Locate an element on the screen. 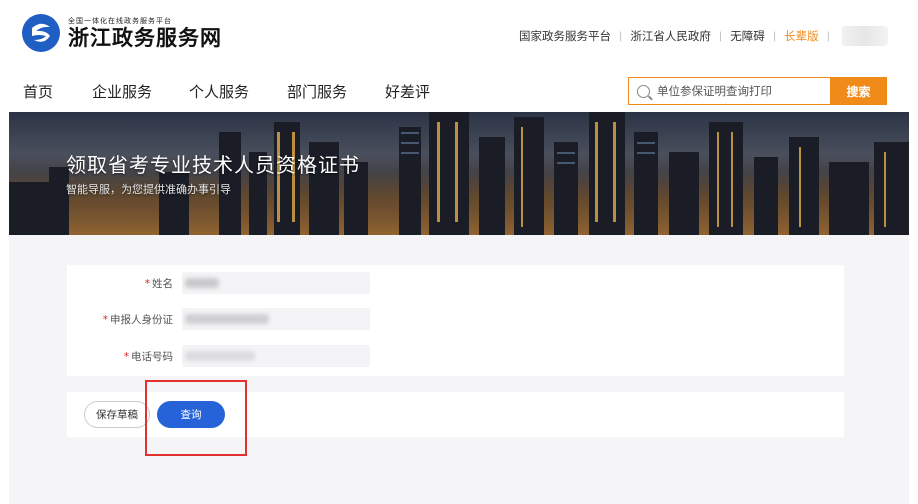  id-number-field is located at coordinates (276, 319).